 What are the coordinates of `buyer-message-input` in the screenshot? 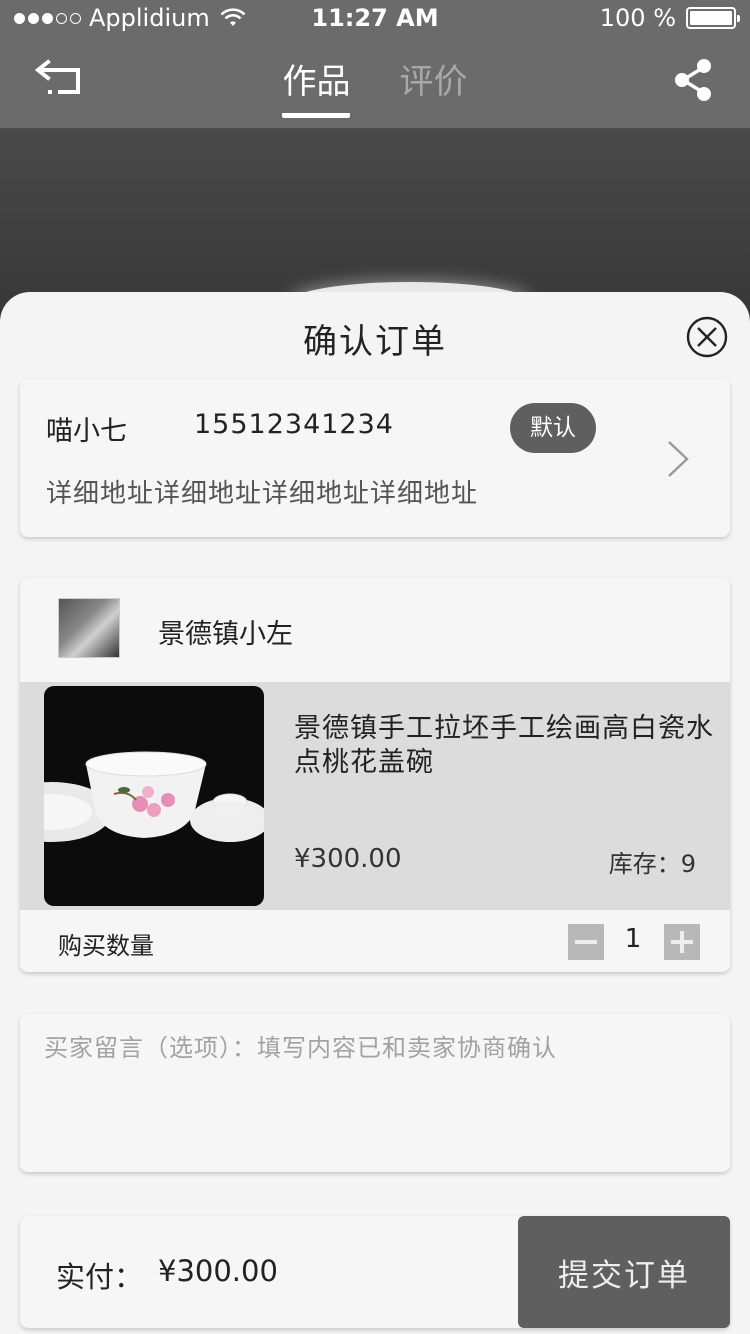 It's located at (374, 1093).